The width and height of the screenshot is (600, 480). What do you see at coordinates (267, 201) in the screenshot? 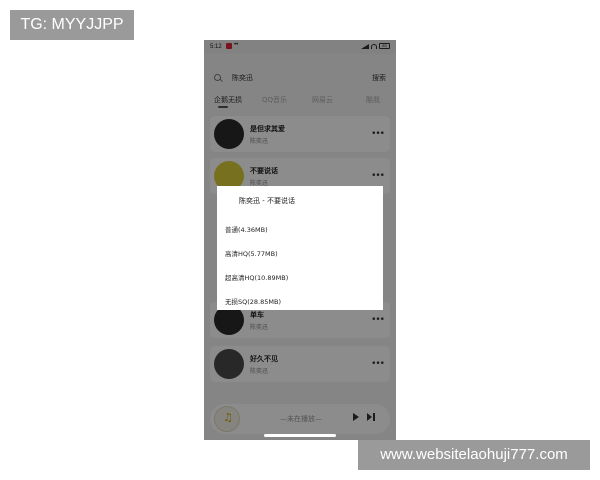
I see `dialog-title: 陈奕迅 - 不要说话` at bounding box center [267, 201].